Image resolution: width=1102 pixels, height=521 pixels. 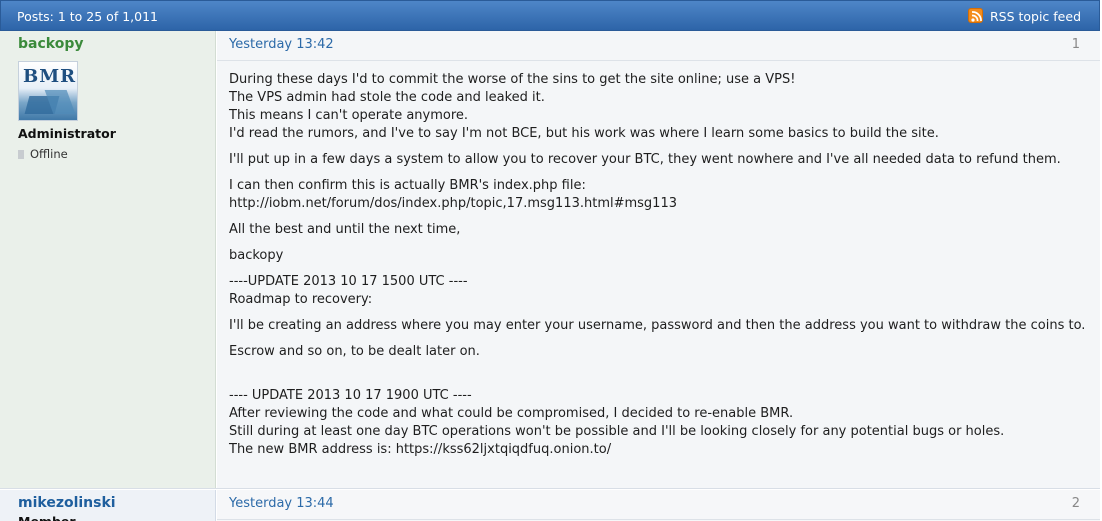 What do you see at coordinates (50, 44) in the screenshot?
I see `author-username: backopy` at bounding box center [50, 44].